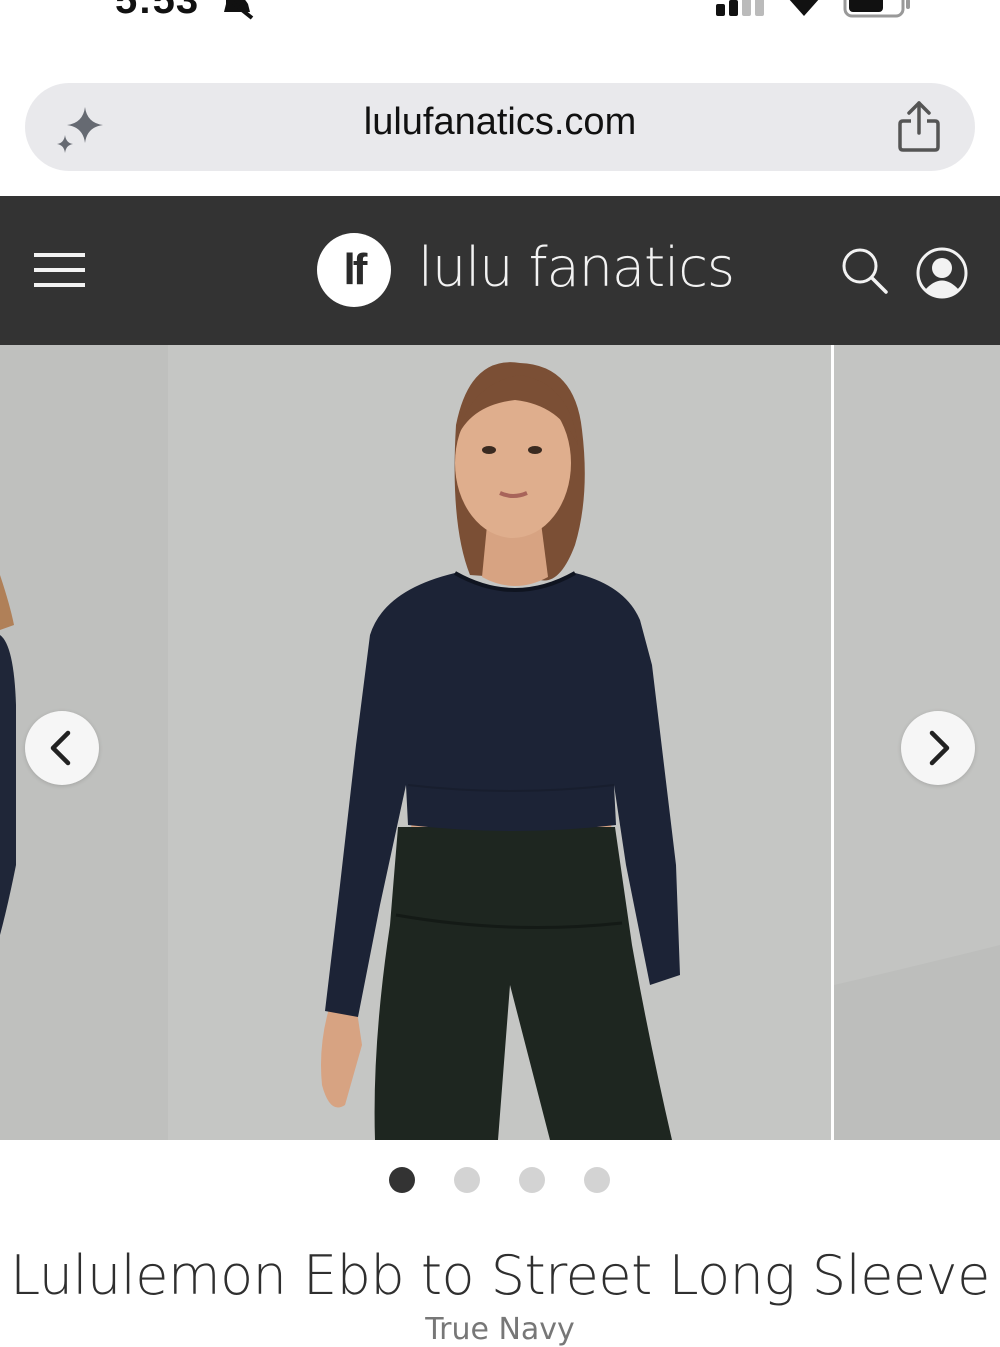 This screenshot has height=1347, width=1000. I want to click on status-time: 5:53, so click(157, 11).